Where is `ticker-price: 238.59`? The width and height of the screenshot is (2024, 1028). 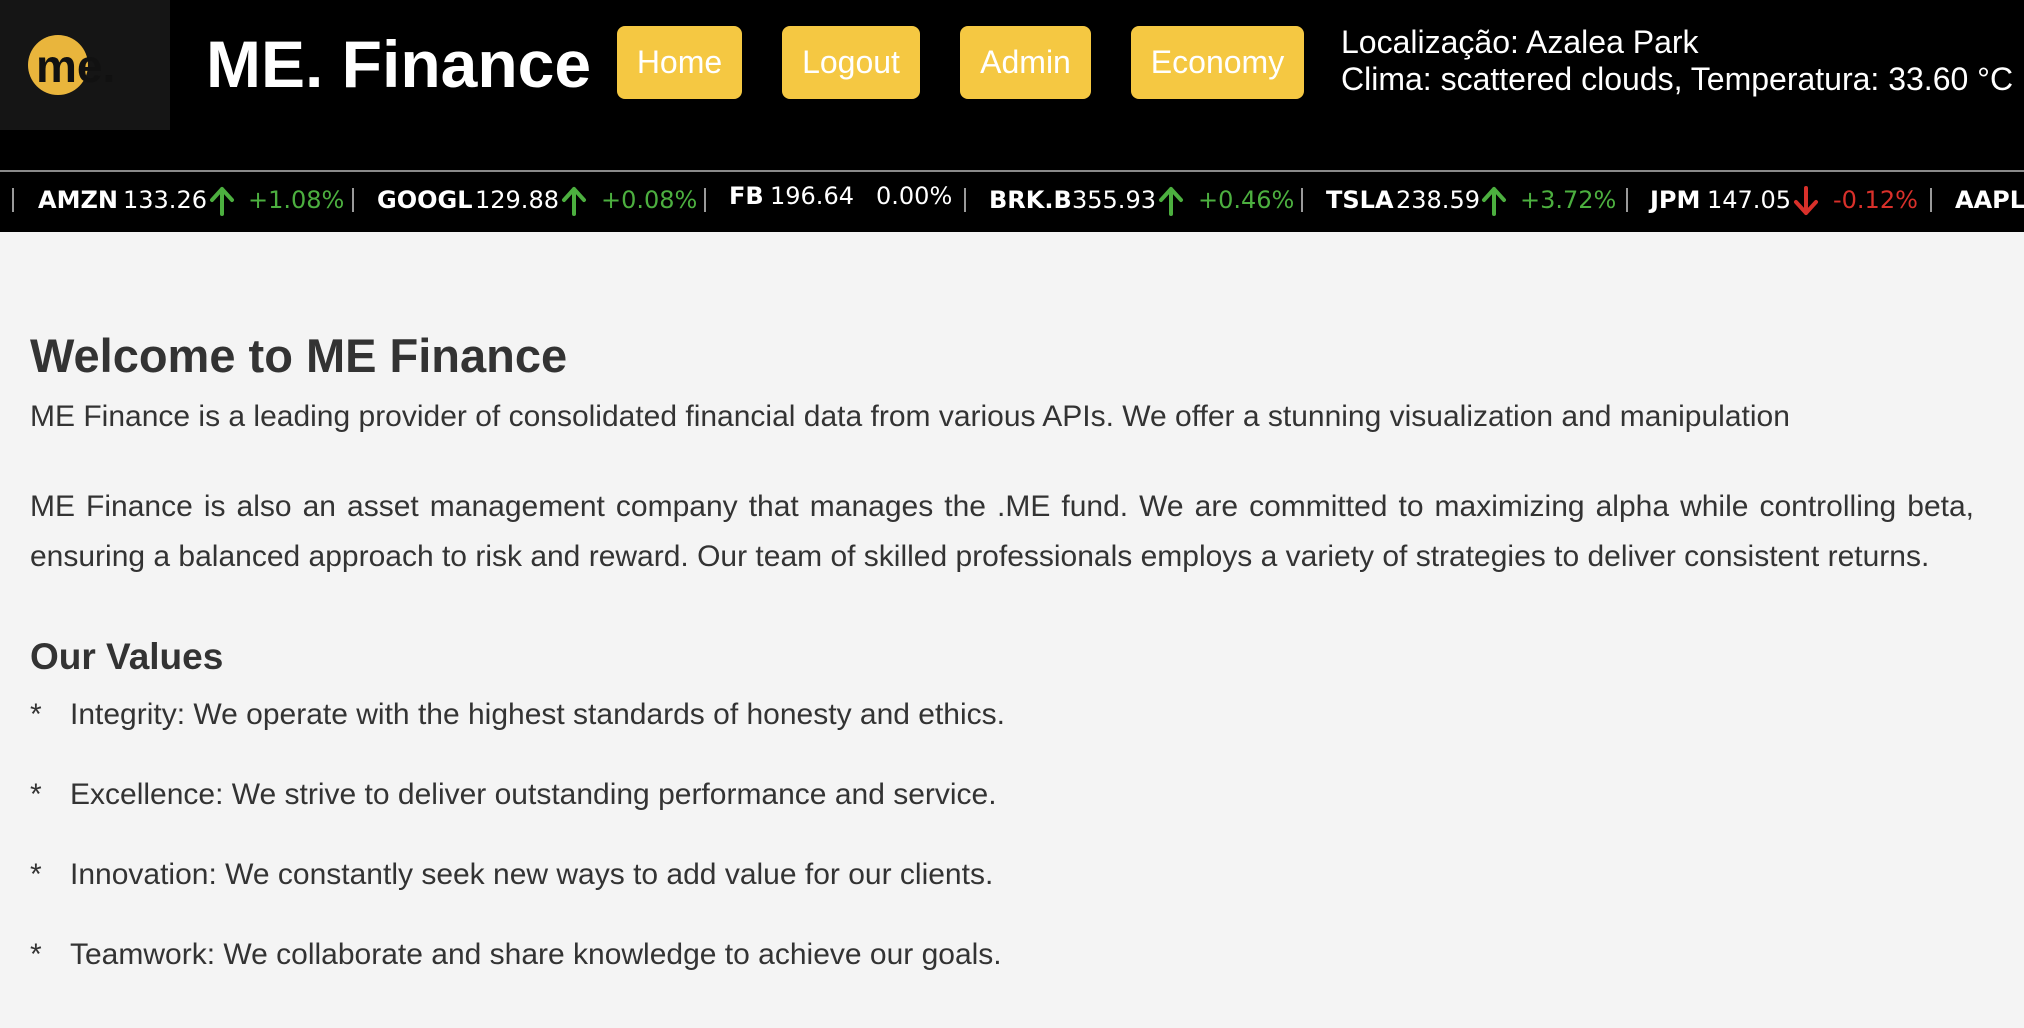
ticker-price: 238.59 is located at coordinates (1438, 200).